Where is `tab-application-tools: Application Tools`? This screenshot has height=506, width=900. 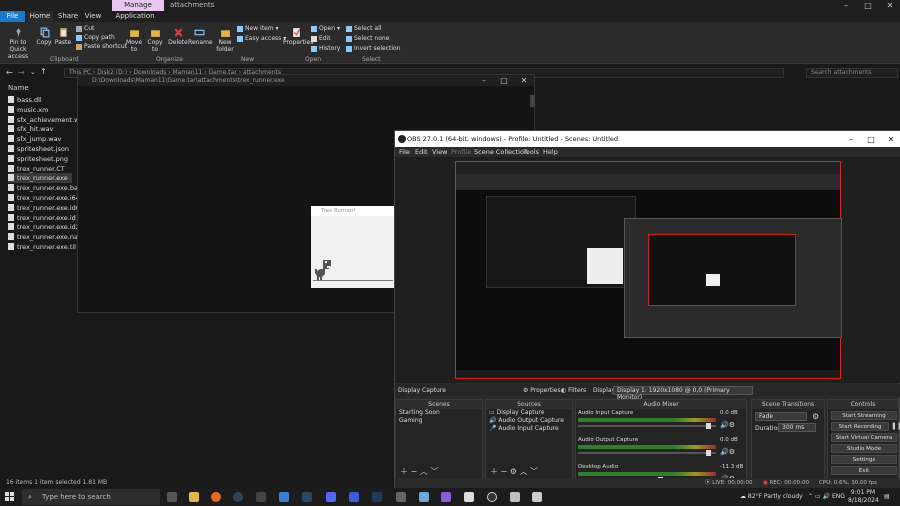
tab-application-tools: Application Tools is located at coordinates (135, 21).